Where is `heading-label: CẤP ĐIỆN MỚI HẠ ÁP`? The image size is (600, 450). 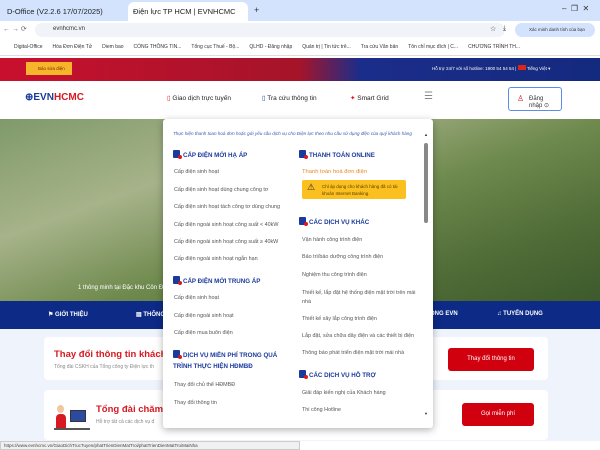 heading-label: CẤP ĐIỆN MỚI HẠ ÁP is located at coordinates (215, 155).